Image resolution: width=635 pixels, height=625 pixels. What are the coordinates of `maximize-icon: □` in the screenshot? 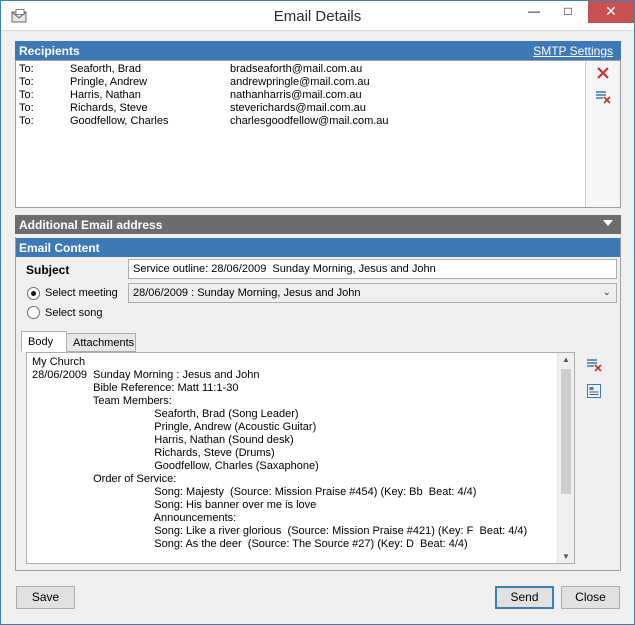 It's located at (568, 11).